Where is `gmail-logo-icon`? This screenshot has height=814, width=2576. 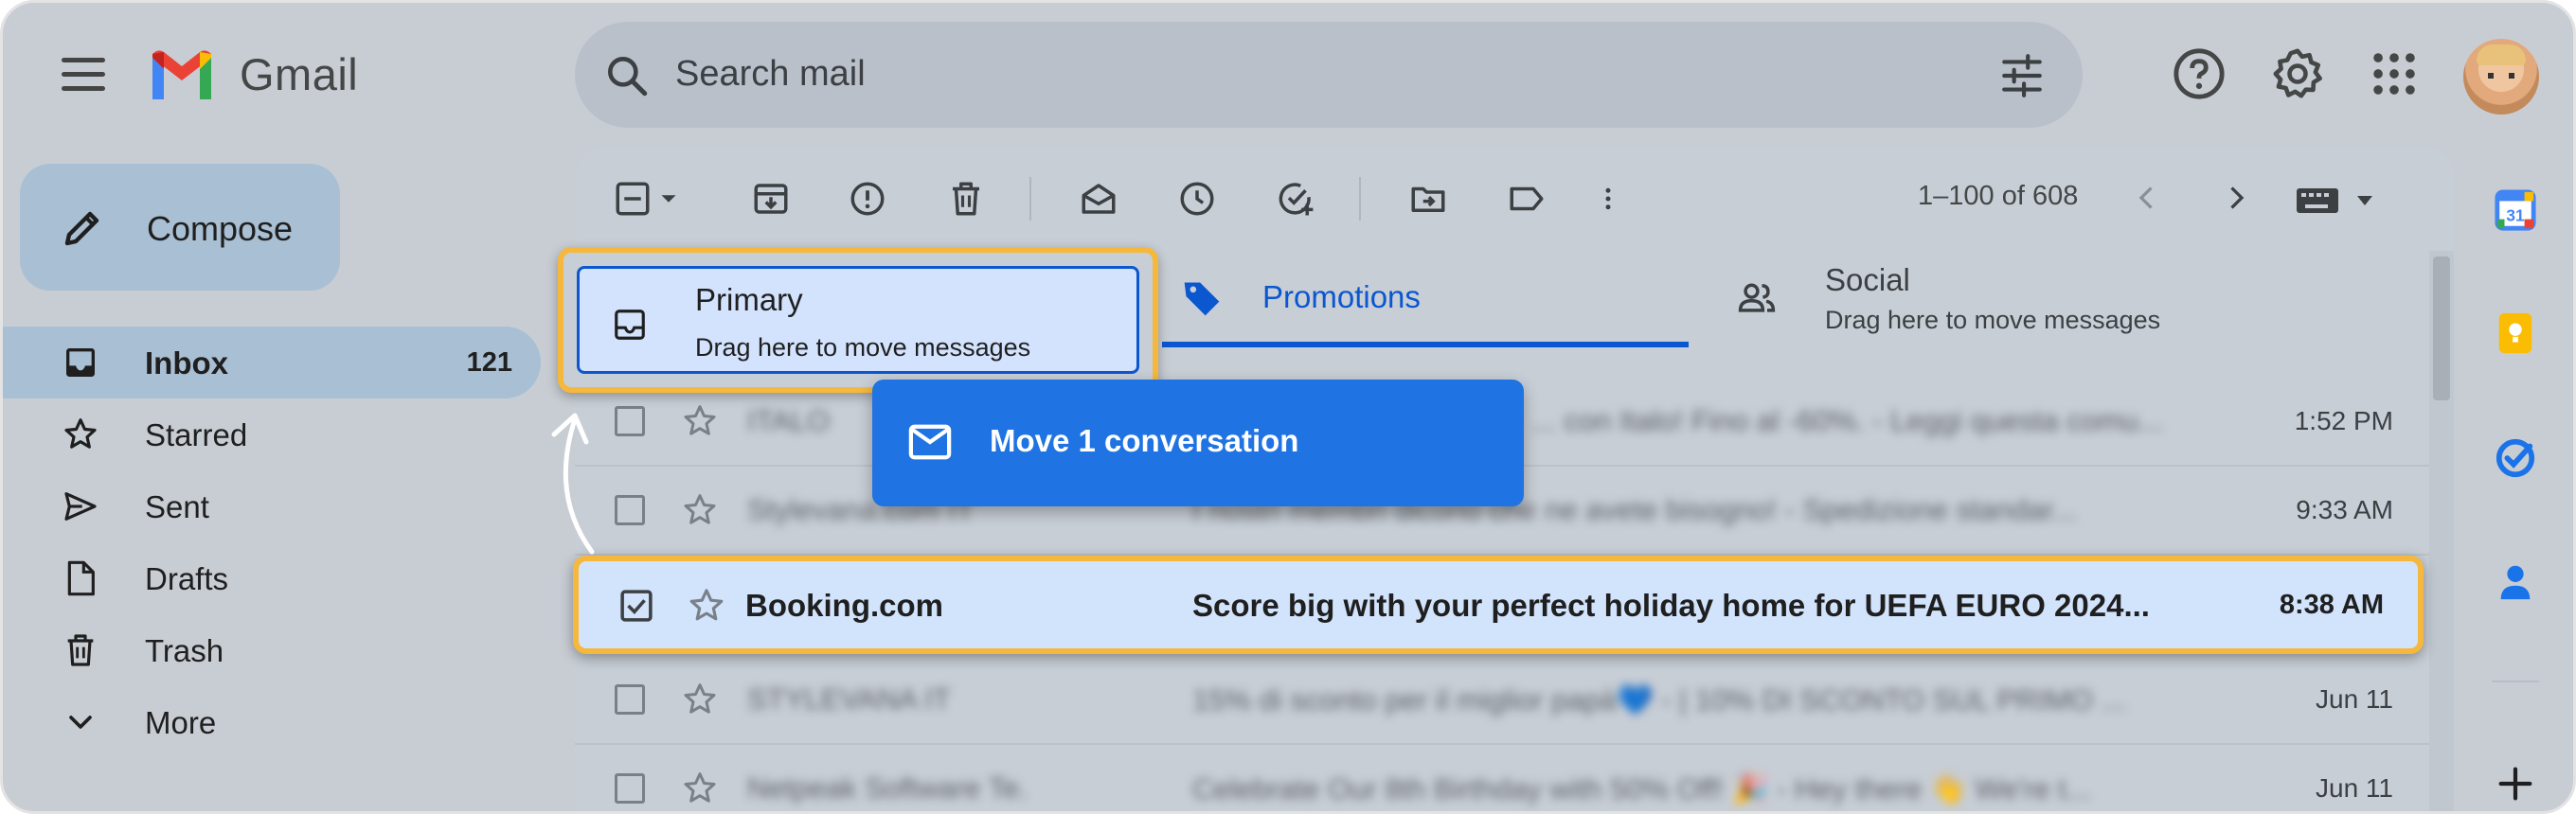
gmail-logo-icon is located at coordinates (181, 74).